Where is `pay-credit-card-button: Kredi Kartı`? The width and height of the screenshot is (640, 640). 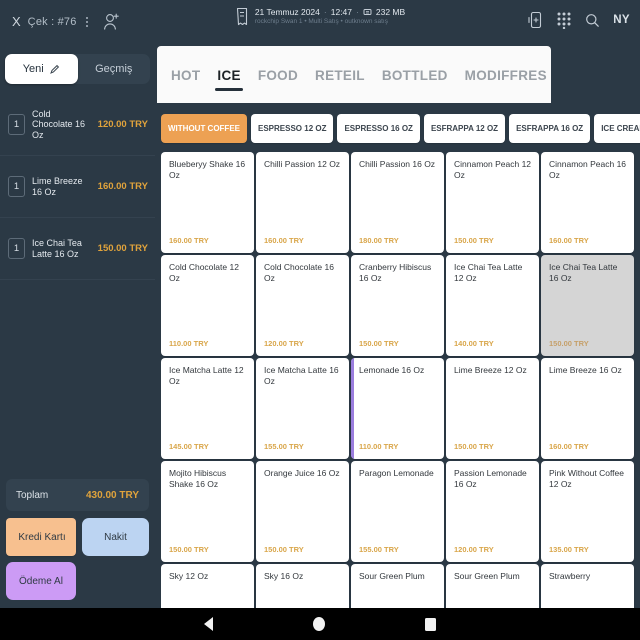
pay-credit-card-button: Kredi Kartı is located at coordinates (41, 537).